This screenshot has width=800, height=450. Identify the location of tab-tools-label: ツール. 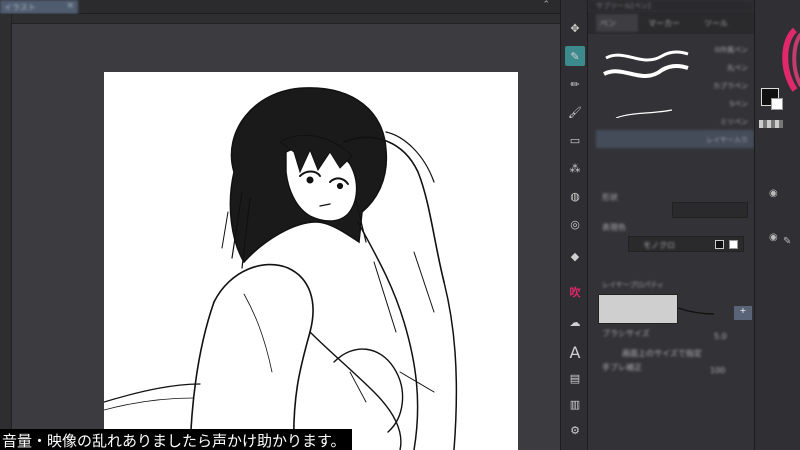
(716, 23).